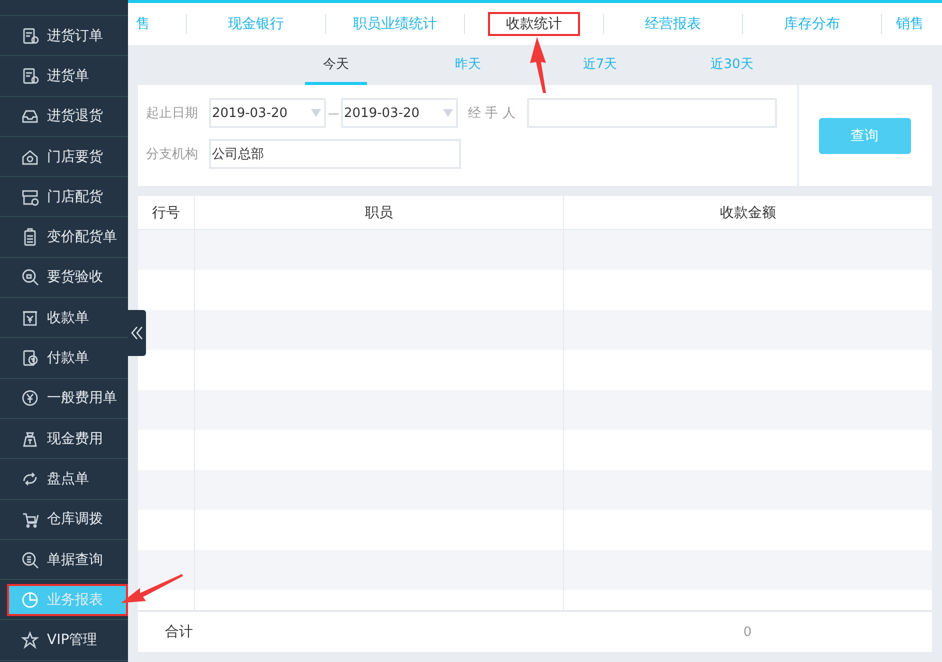 The width and height of the screenshot is (942, 662). Describe the element at coordinates (335, 154) in the screenshot. I see `branch-field: 公司总部` at that location.